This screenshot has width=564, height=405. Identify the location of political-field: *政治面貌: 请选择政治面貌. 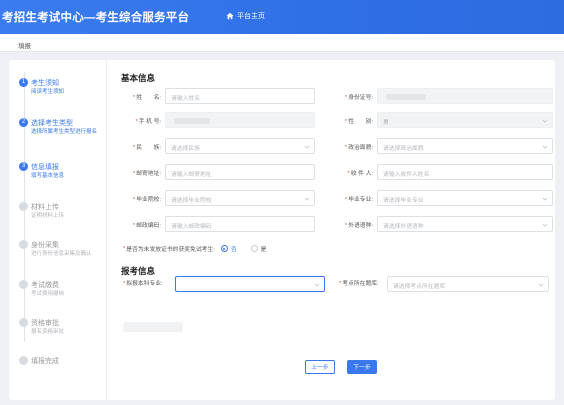
(443, 146).